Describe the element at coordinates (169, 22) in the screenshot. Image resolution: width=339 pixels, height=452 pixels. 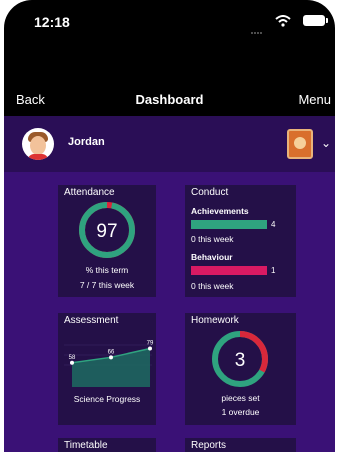
I see `status-bar: 12:18` at that location.